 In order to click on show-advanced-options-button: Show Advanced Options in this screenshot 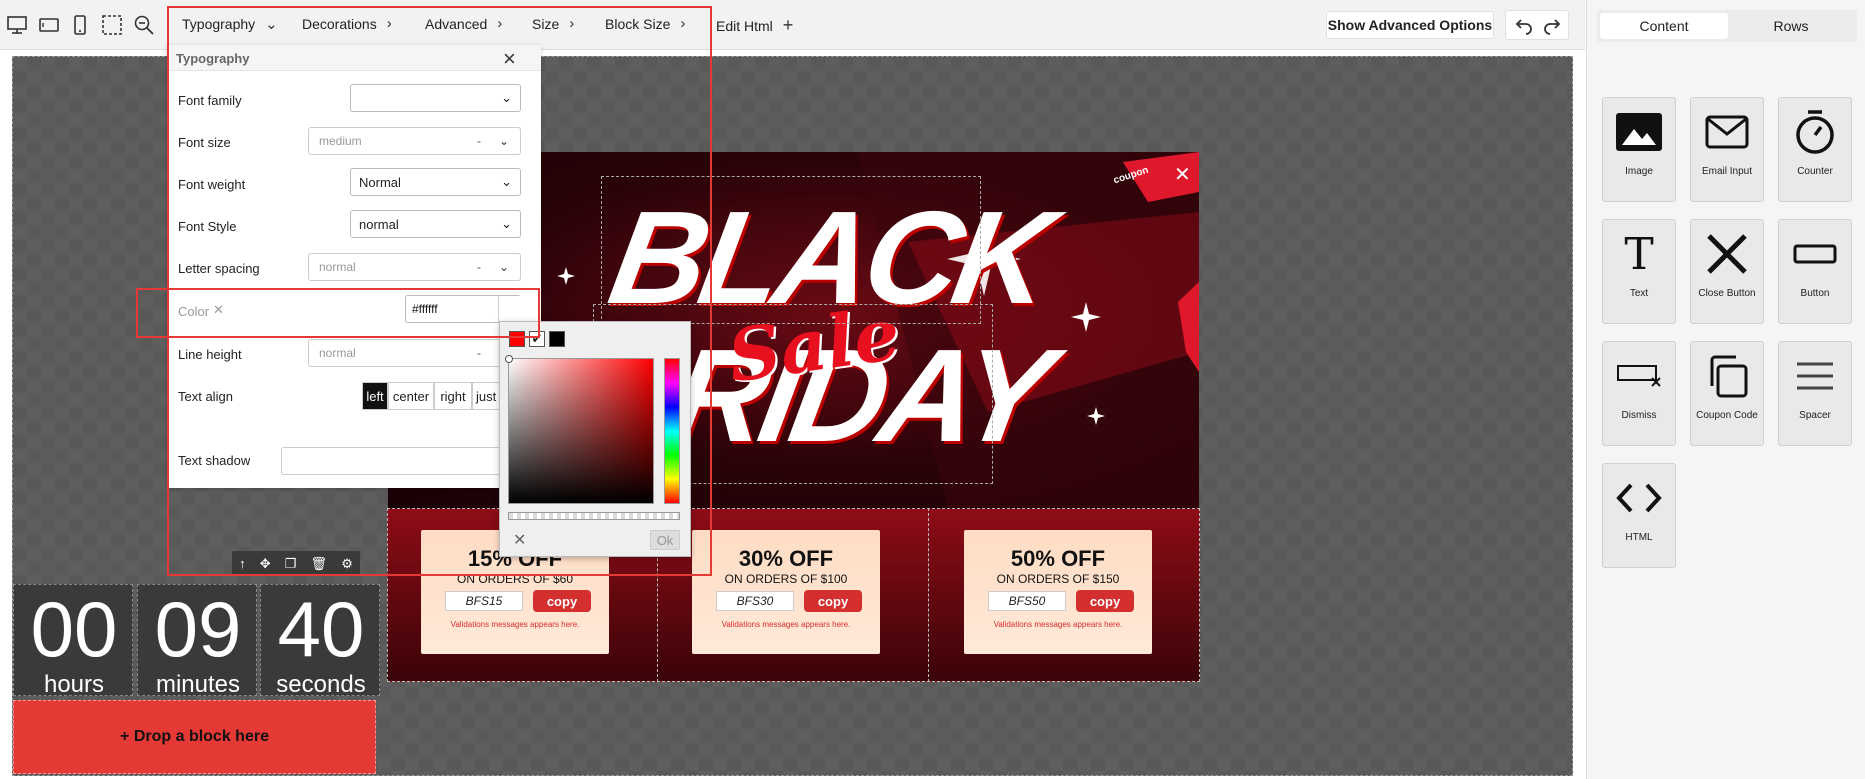, I will do `click(1410, 25)`.